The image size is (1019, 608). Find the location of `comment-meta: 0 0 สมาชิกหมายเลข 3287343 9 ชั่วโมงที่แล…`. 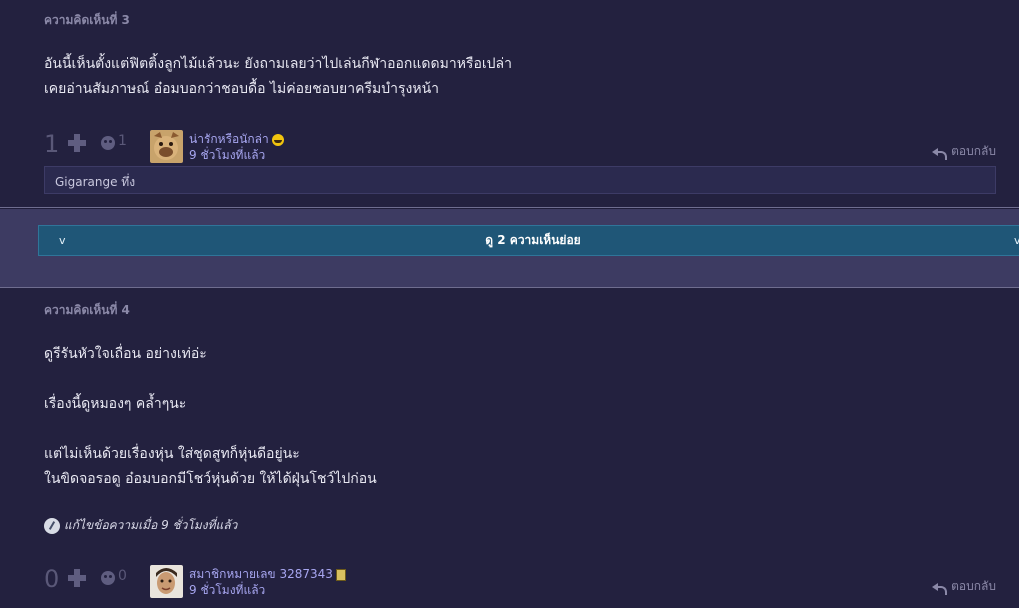

comment-meta: 0 0 สมาชิกหมายเลข 3287343 9 ชั่วโมงที่แล… is located at coordinates (524, 582).